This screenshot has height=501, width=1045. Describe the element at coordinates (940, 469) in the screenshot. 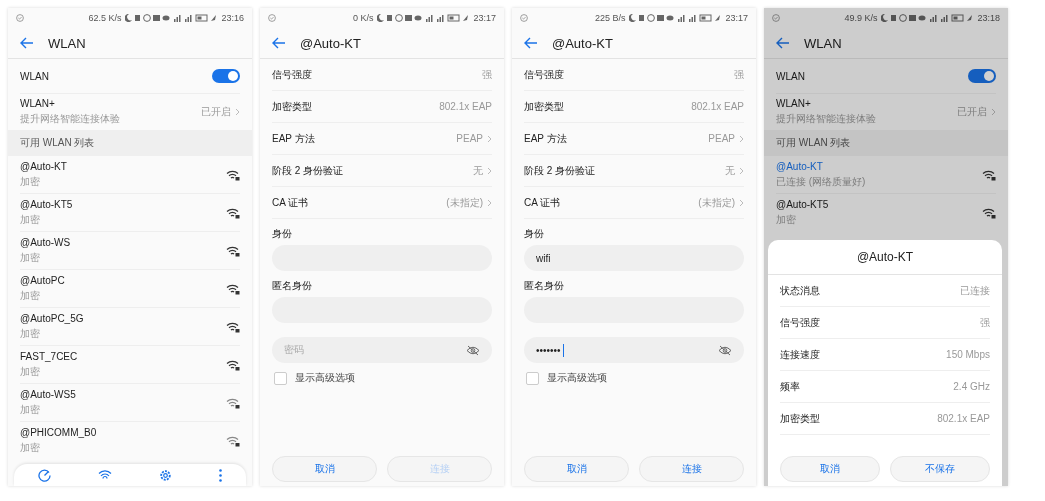

I see `dialog-button: 不保存` at that location.